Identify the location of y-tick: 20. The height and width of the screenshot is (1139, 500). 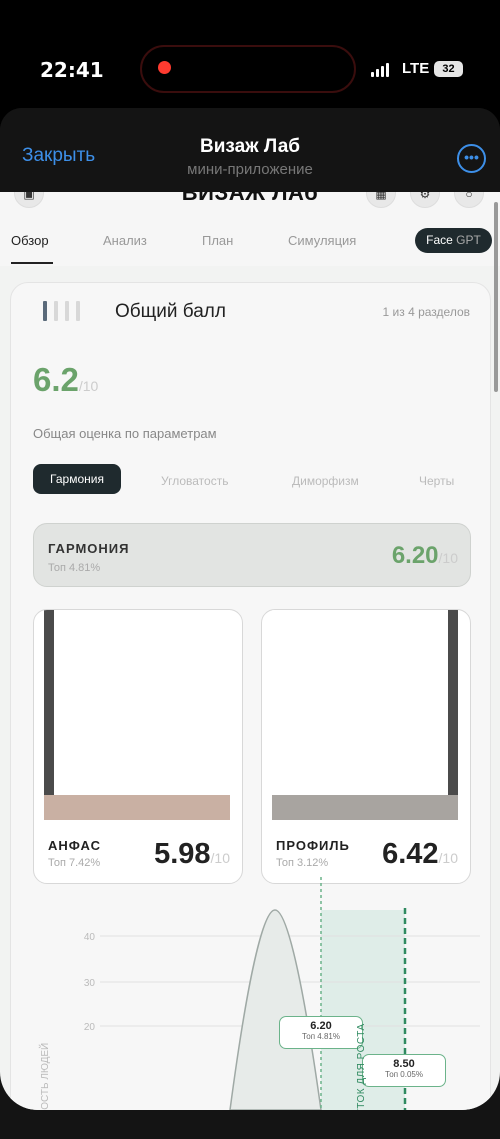
(90, 1027).